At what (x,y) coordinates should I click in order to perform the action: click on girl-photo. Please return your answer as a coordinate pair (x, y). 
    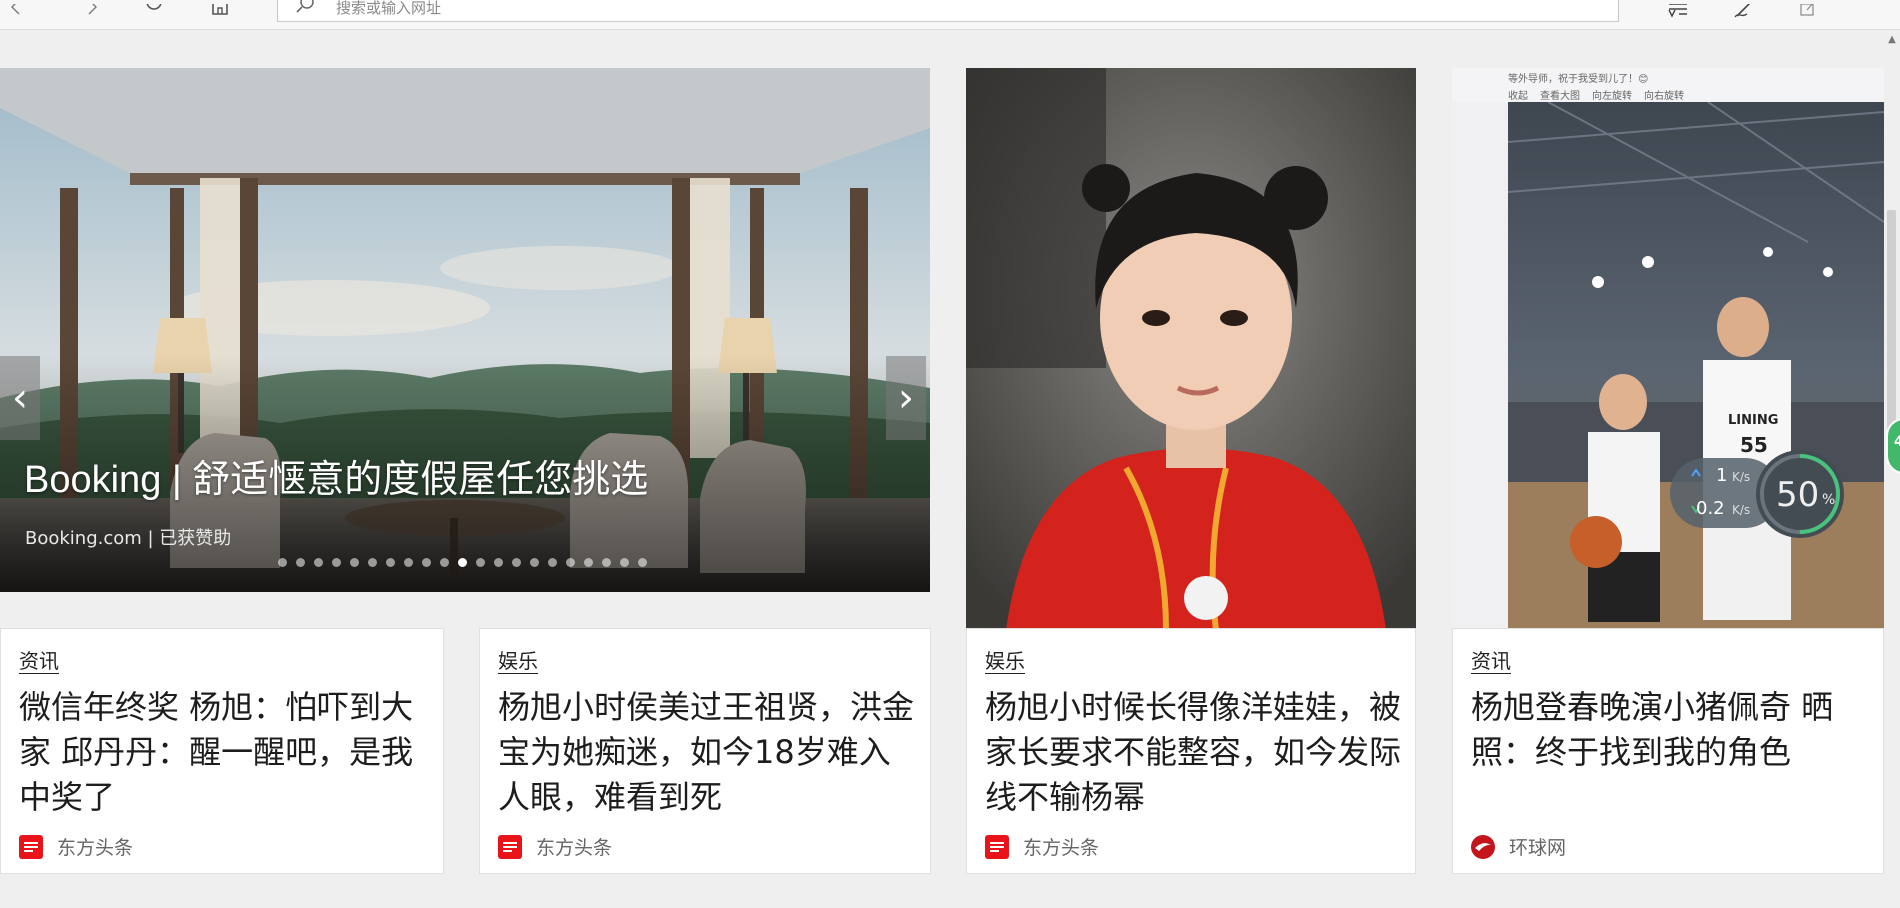
    Looking at the image, I should click on (1191, 349).